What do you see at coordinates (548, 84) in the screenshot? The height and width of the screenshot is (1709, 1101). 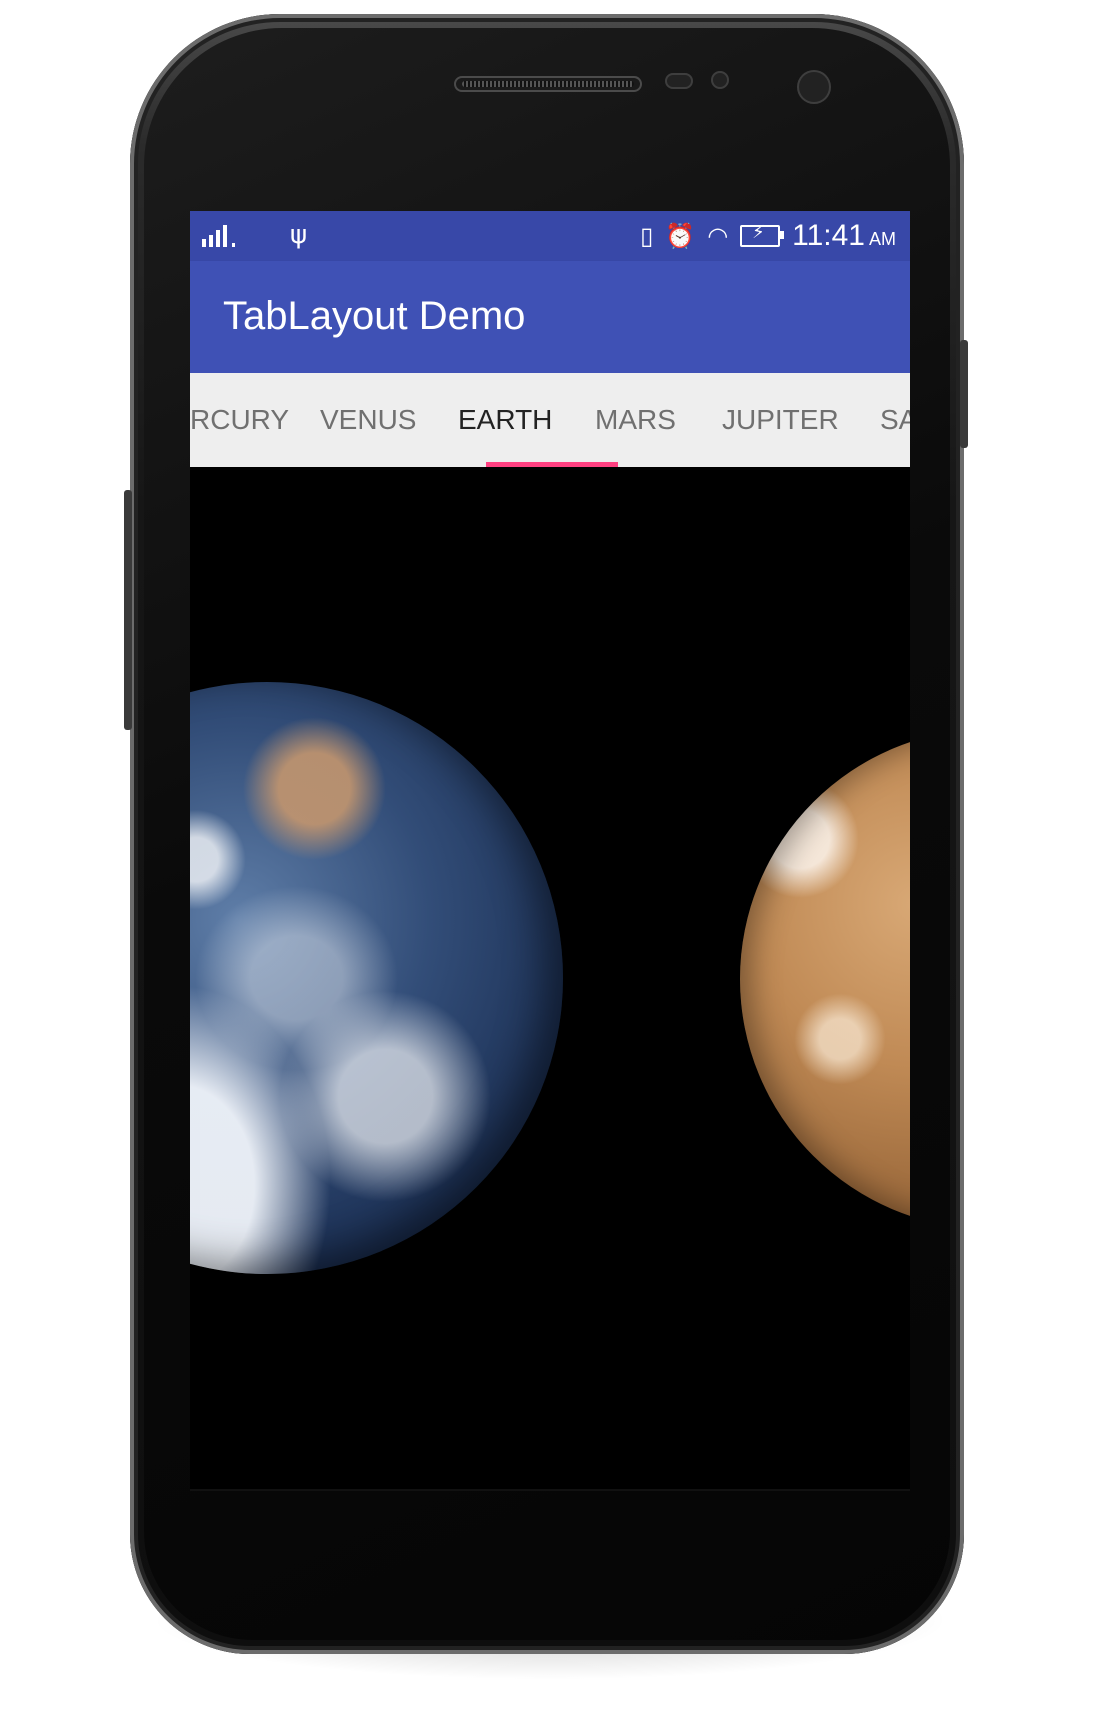 I see `earpiece-speaker` at bounding box center [548, 84].